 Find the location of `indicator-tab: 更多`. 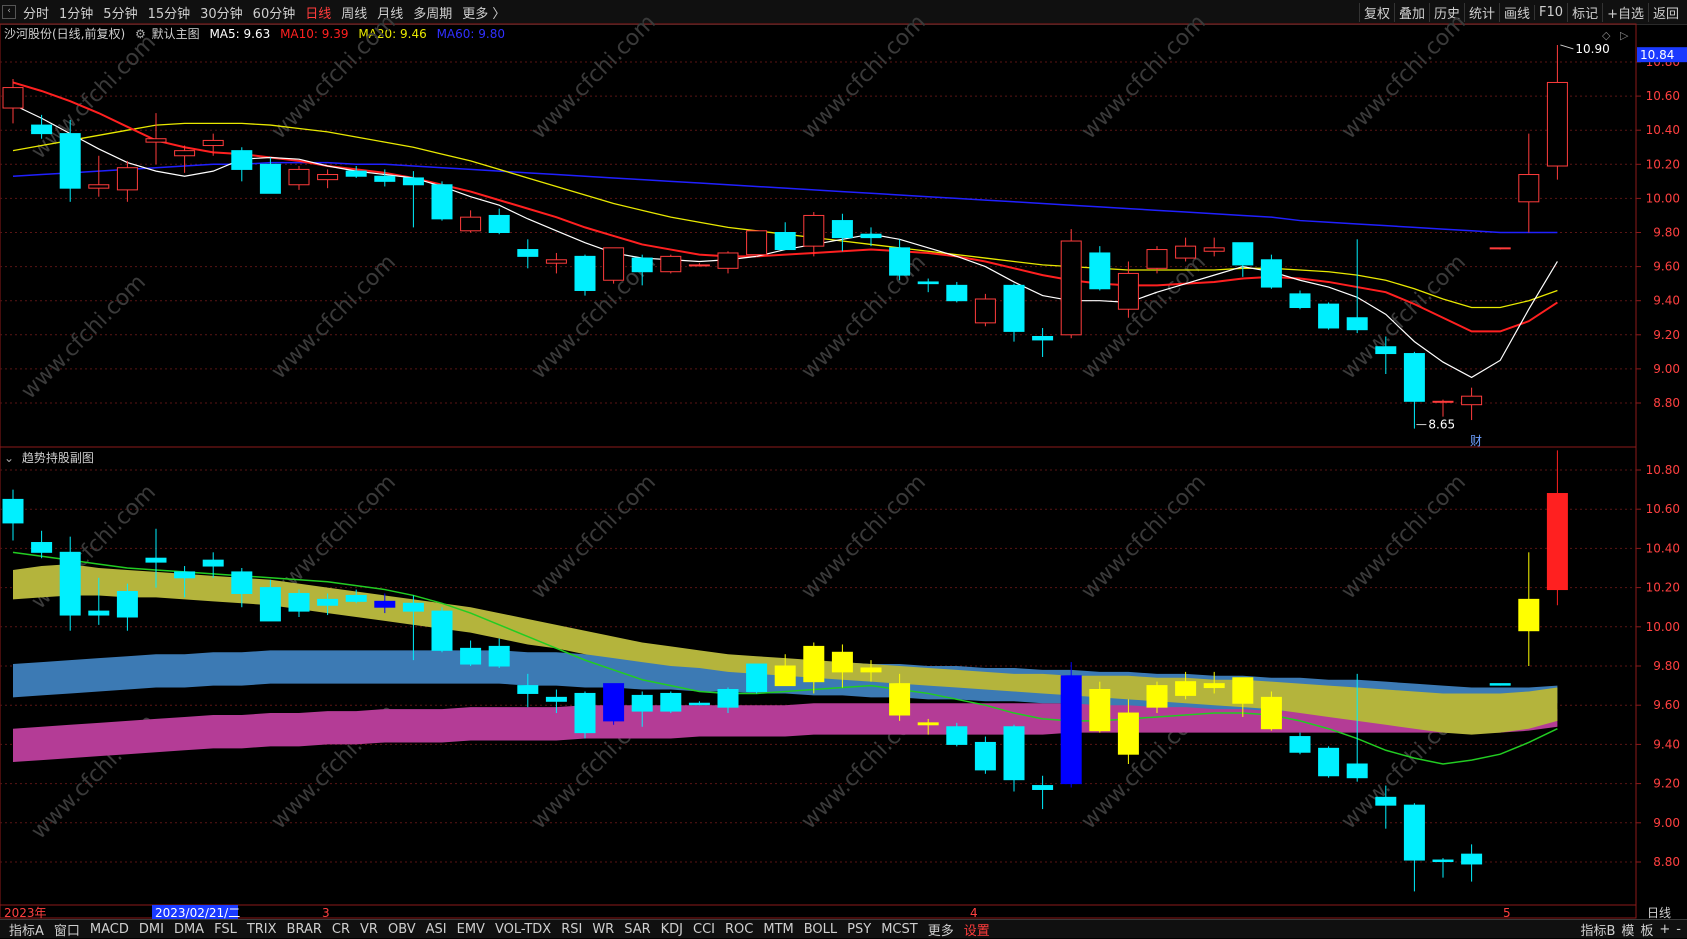

indicator-tab: 更多 is located at coordinates (941, 929).